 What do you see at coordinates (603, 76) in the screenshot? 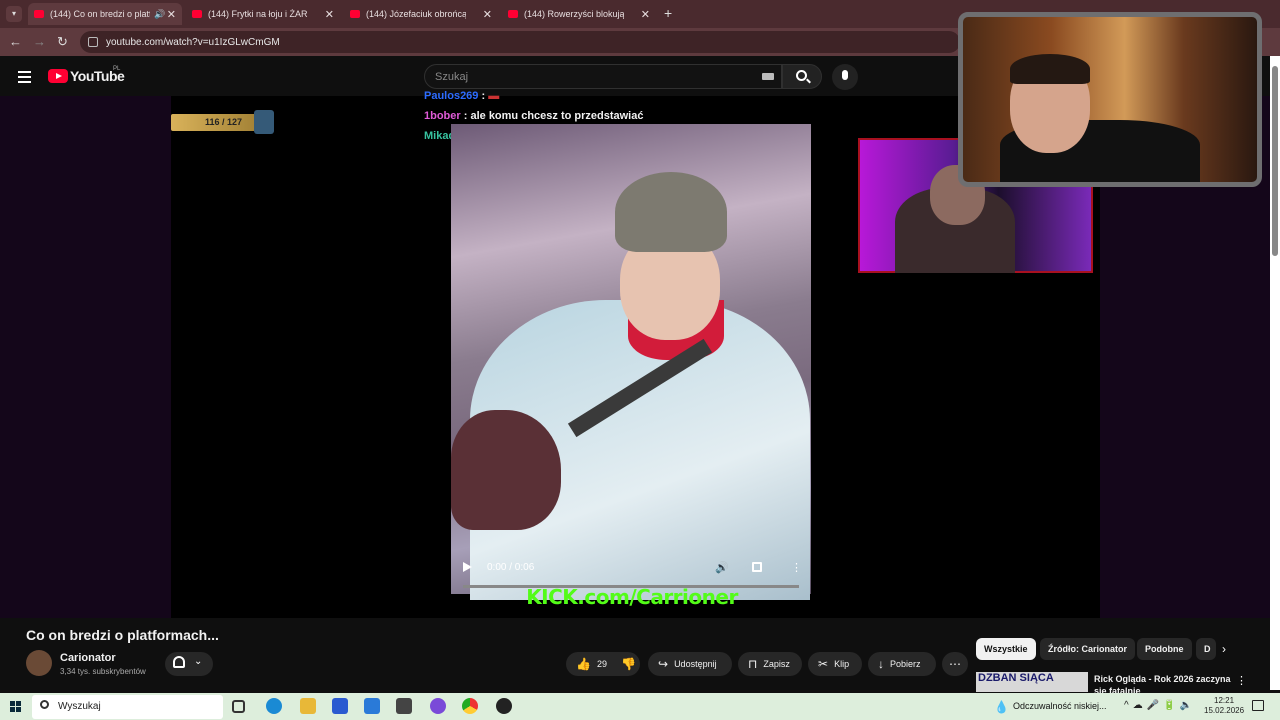
I see `search-input: Szukaj` at bounding box center [603, 76].